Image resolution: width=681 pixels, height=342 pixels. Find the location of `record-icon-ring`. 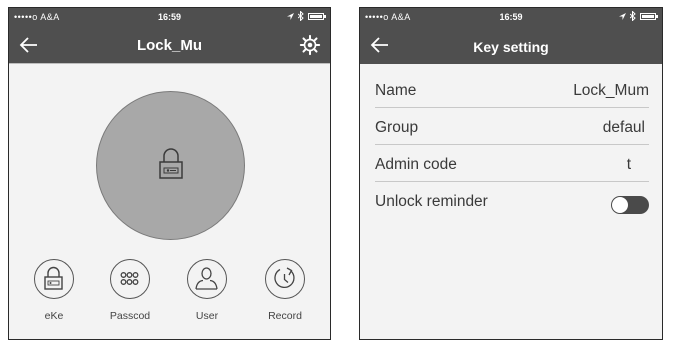

record-icon-ring is located at coordinates (285, 279).